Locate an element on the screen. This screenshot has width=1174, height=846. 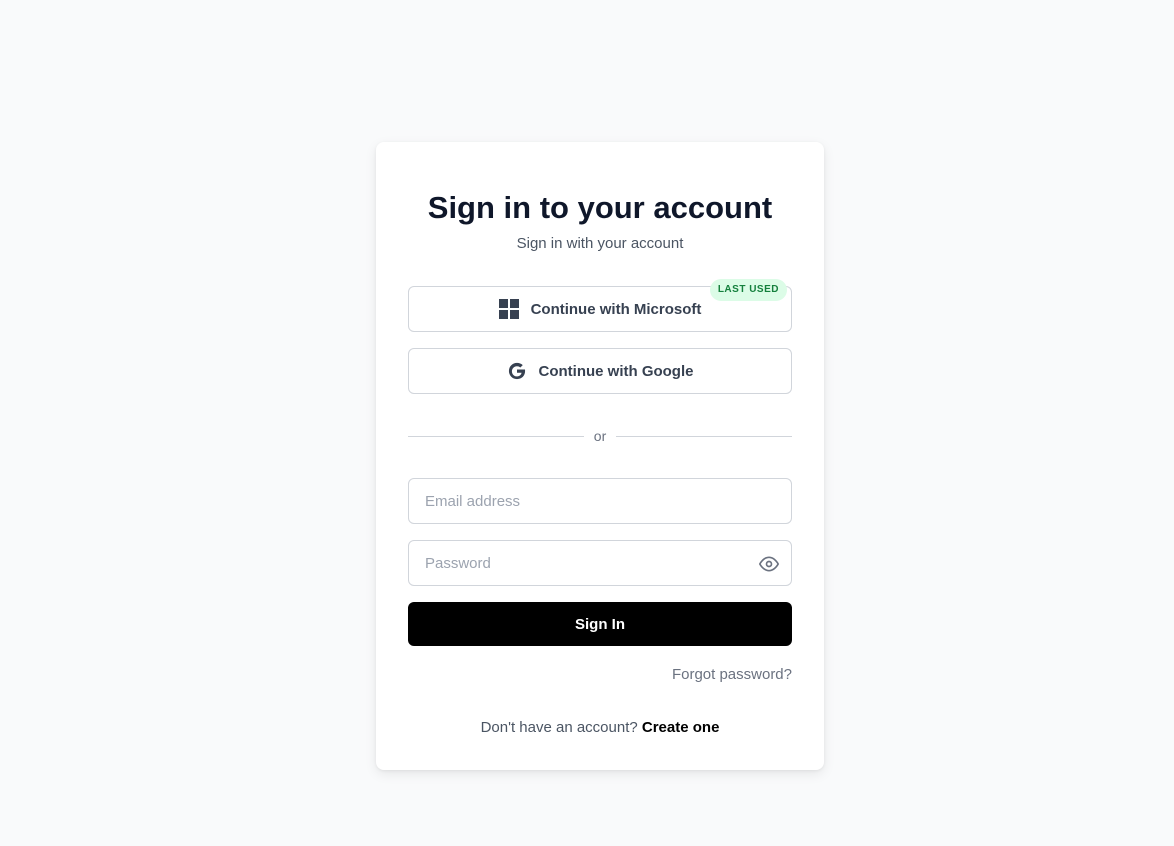
or-divider: or is located at coordinates (600, 436).